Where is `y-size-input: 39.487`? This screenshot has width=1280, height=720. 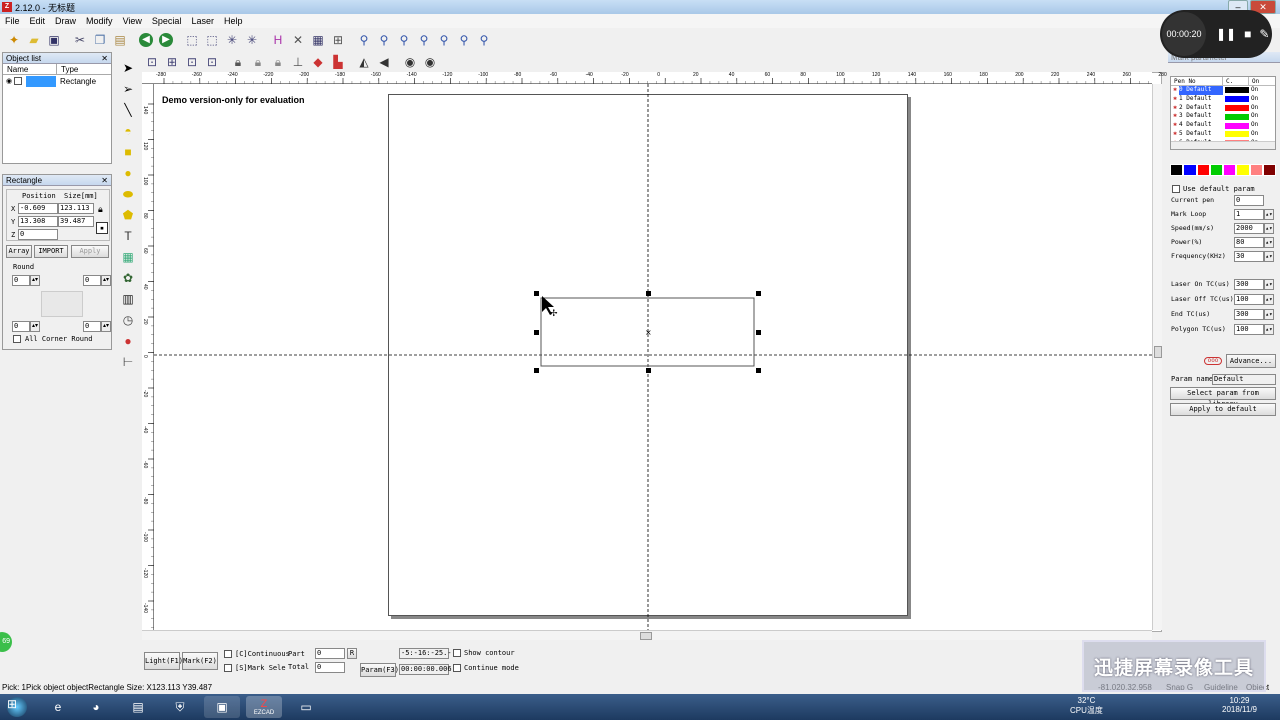
y-size-input: 39.487 is located at coordinates (76, 221).